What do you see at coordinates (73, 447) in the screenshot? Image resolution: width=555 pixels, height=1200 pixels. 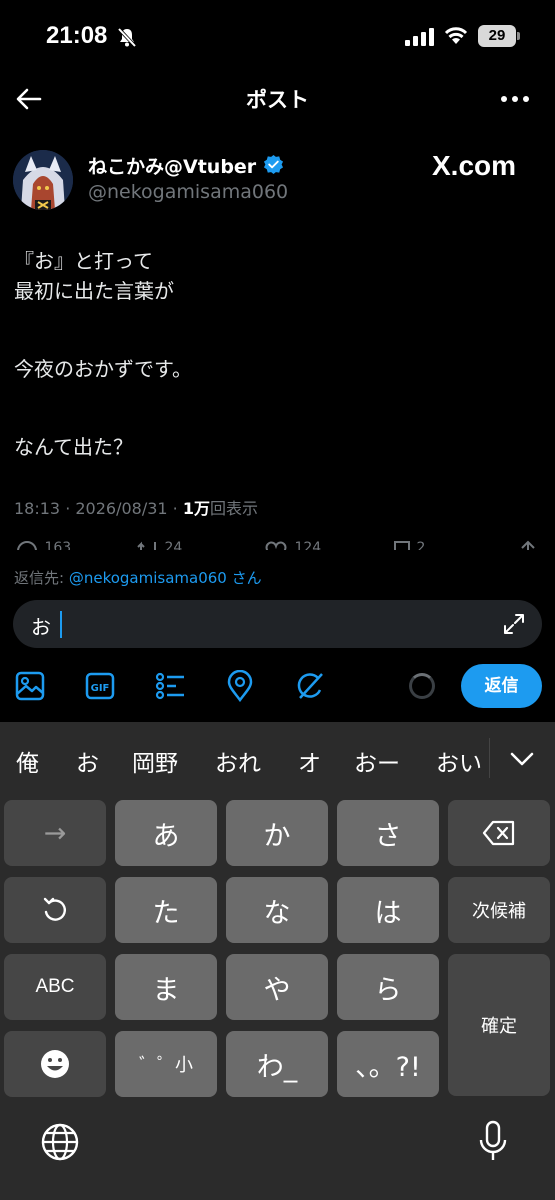 I see `post-line: なんて出た？` at bounding box center [73, 447].